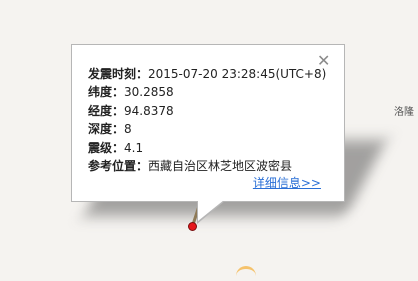 The image size is (418, 281). Describe the element at coordinates (106, 110) in the screenshot. I see `row-label: 经度：` at that location.